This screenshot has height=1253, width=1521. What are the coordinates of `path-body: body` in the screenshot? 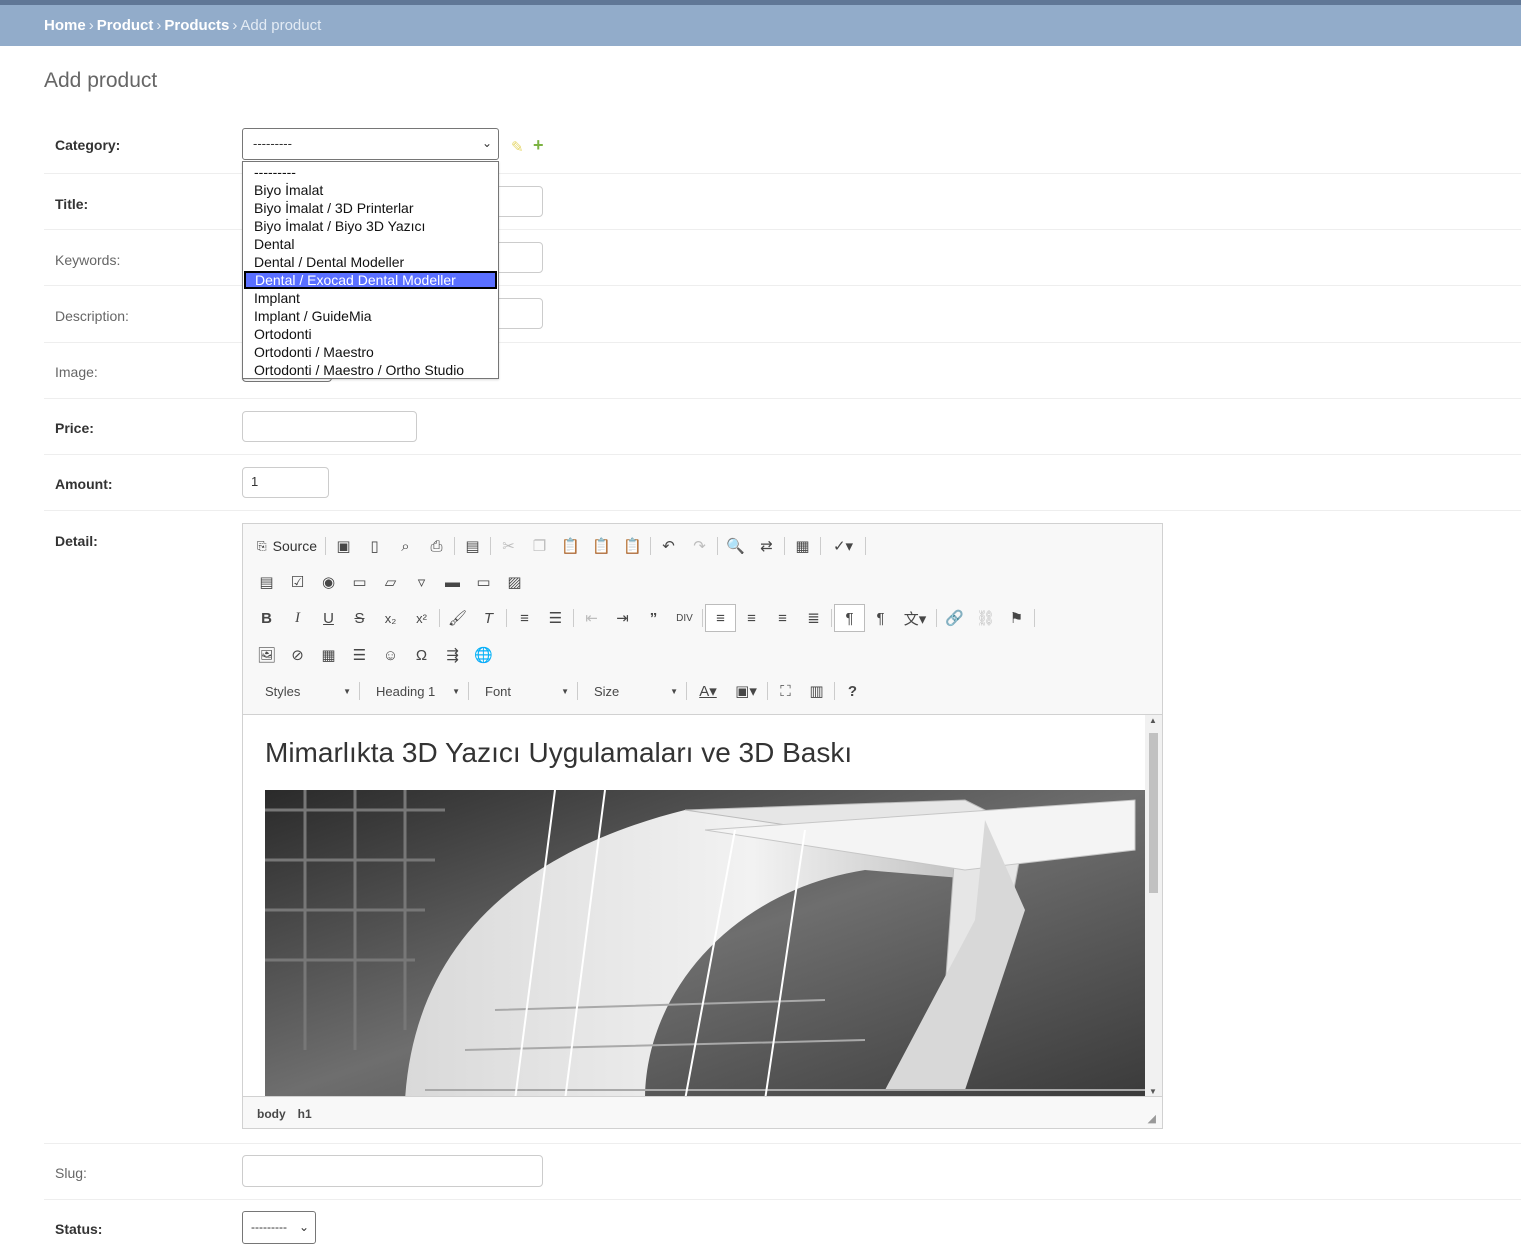 It's located at (271, 1114).